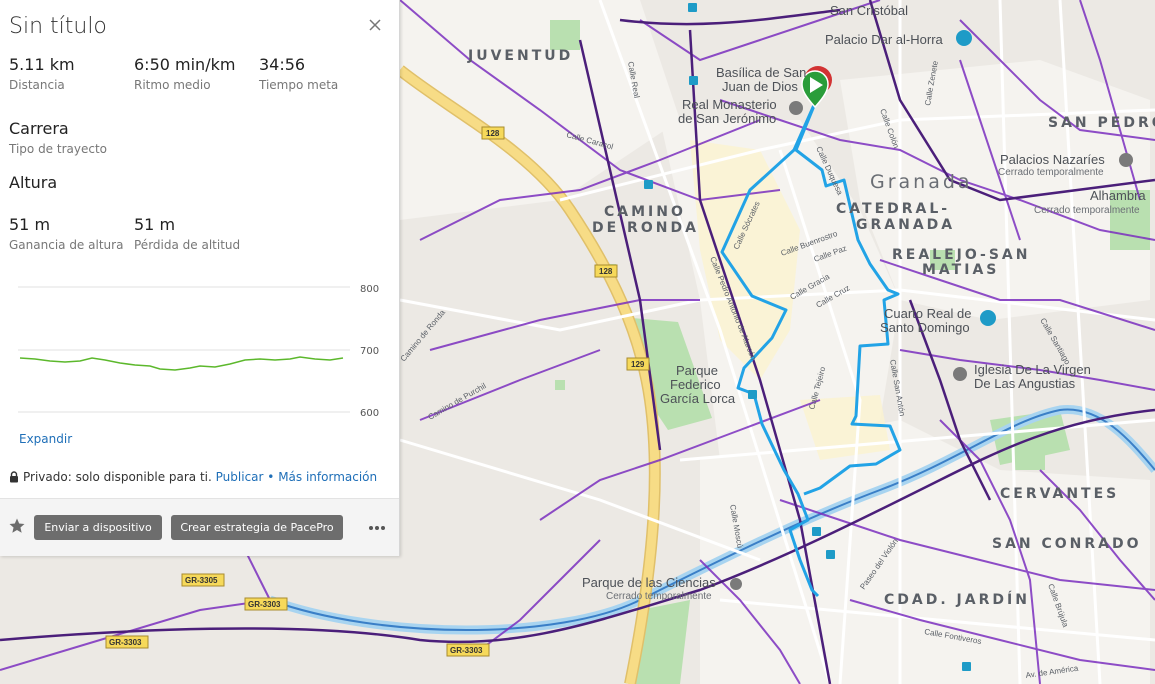 This screenshot has height=684, width=1155. I want to click on district-label: CERVANTES, so click(1059, 494).